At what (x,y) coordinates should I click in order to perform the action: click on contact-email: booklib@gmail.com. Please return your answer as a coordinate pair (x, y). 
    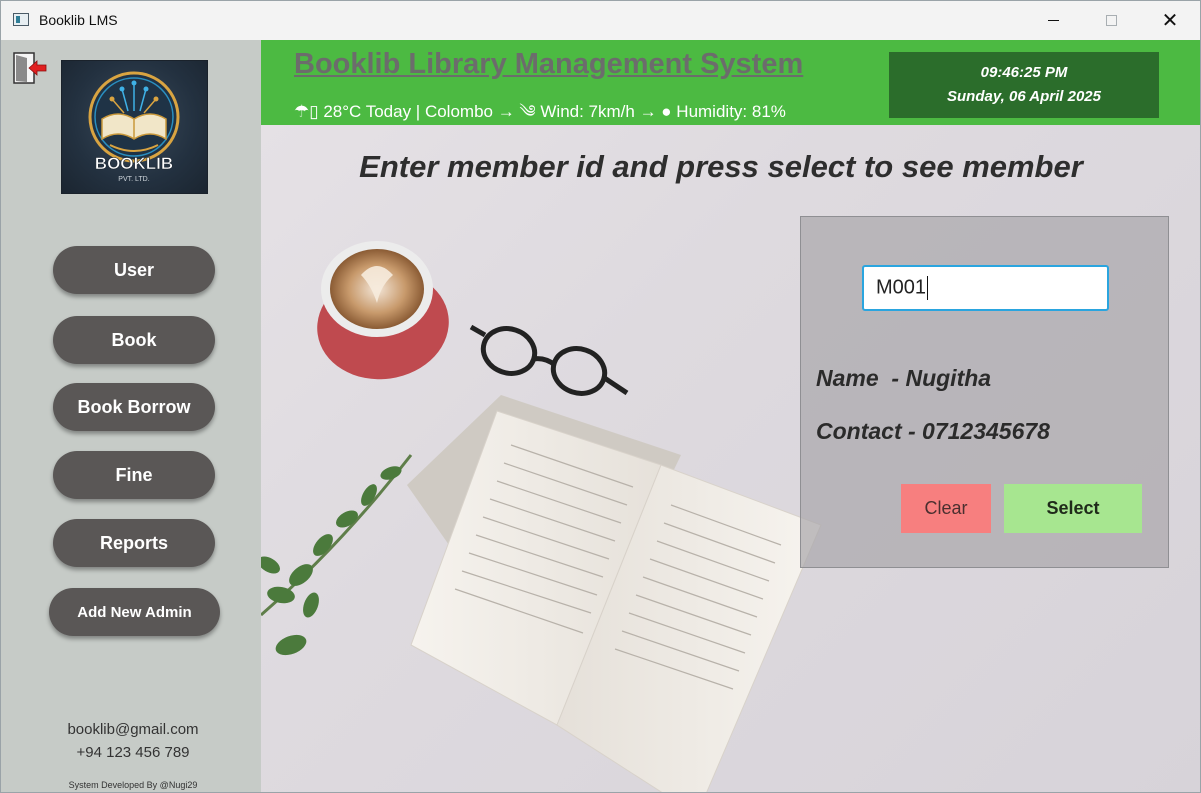
    Looking at the image, I should click on (133, 729).